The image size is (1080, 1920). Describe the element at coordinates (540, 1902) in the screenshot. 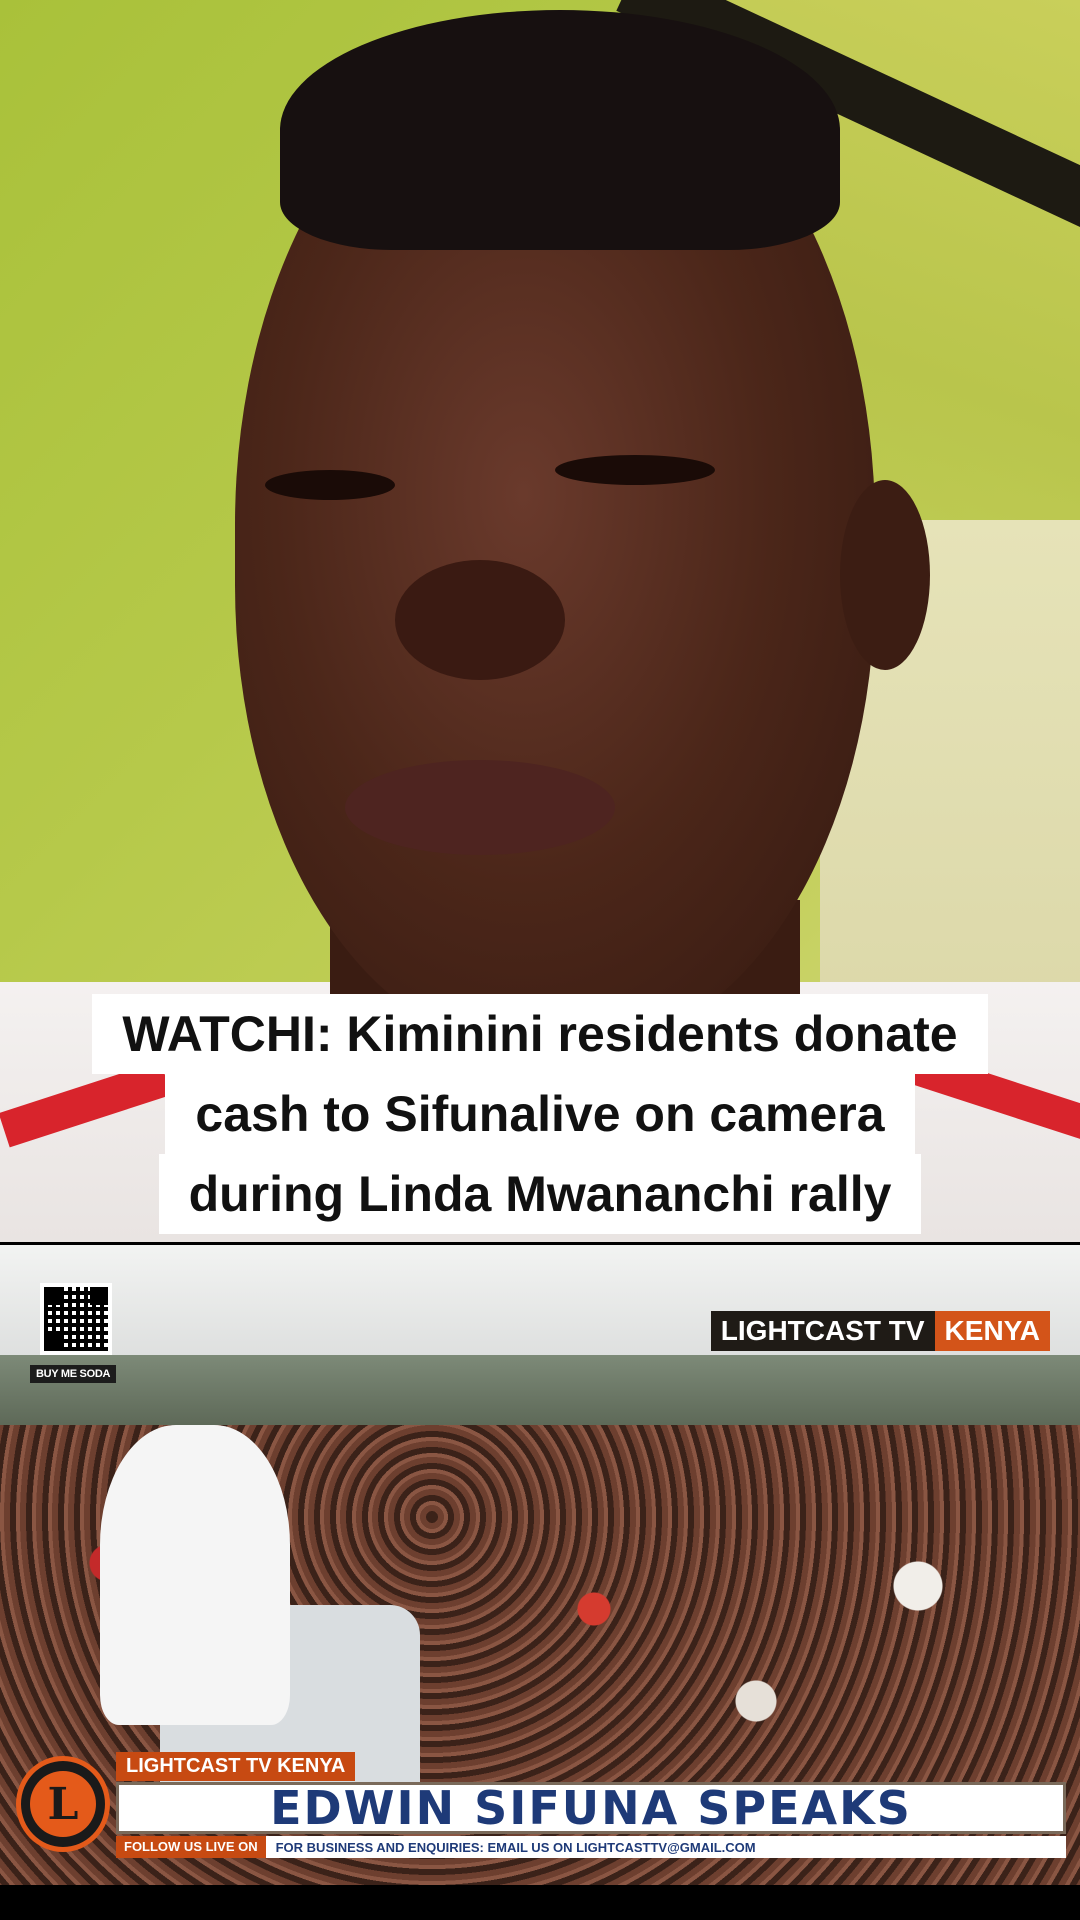

I see `bottom-black-strip` at that location.